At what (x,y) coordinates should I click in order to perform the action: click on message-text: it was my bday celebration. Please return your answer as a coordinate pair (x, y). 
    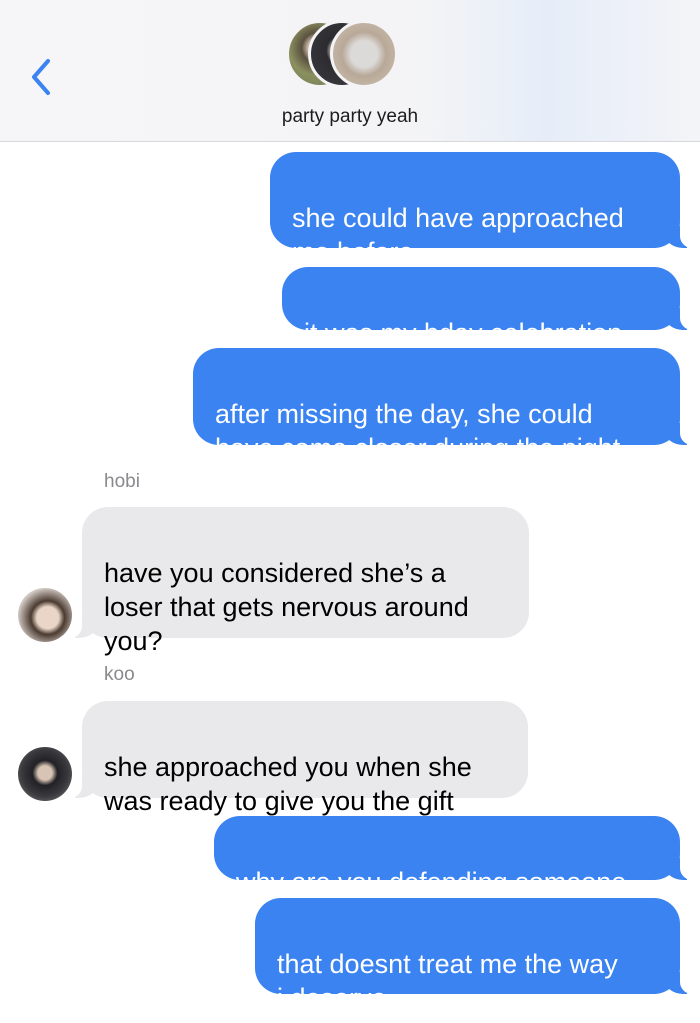
    Looking at the image, I should click on (463, 333).